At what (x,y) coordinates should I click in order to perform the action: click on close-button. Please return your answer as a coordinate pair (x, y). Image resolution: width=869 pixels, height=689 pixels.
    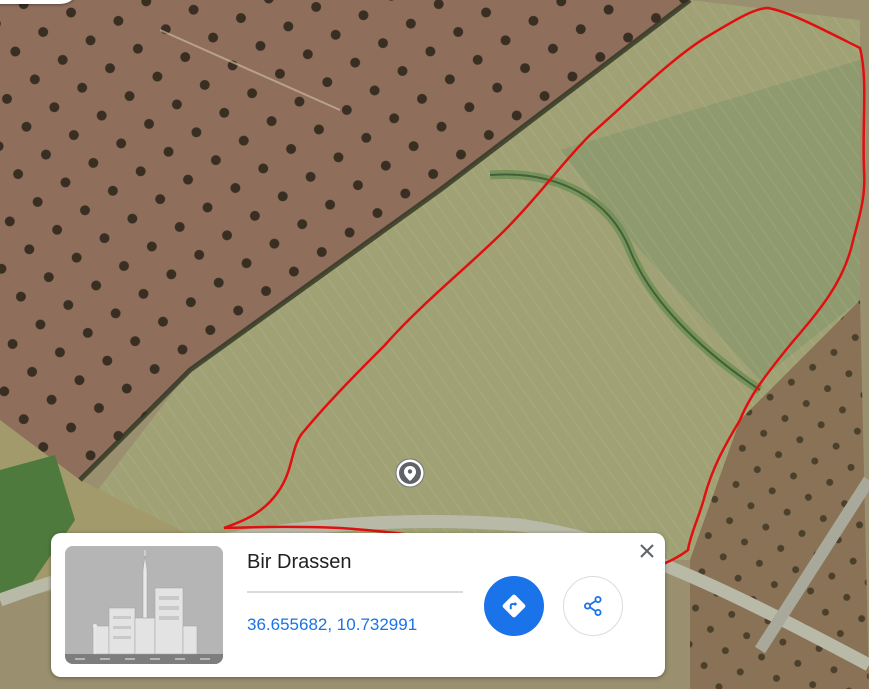
    Looking at the image, I should click on (647, 551).